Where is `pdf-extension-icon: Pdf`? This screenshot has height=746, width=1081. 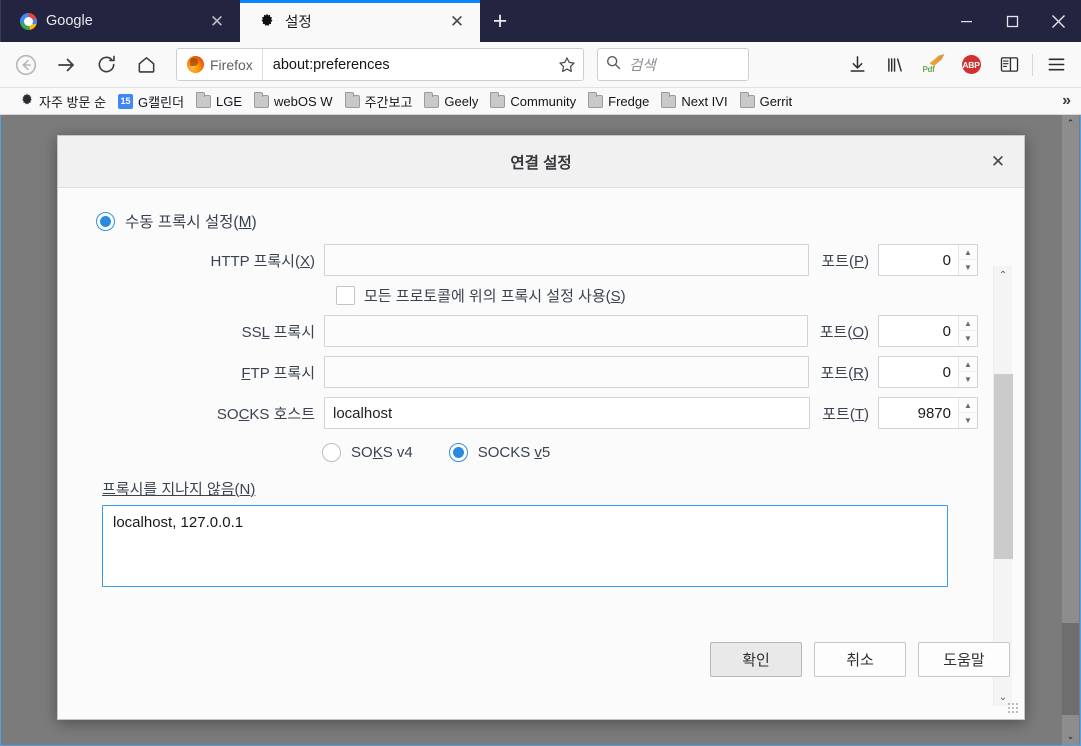
pdf-extension-icon: Pdf is located at coordinates (933, 65).